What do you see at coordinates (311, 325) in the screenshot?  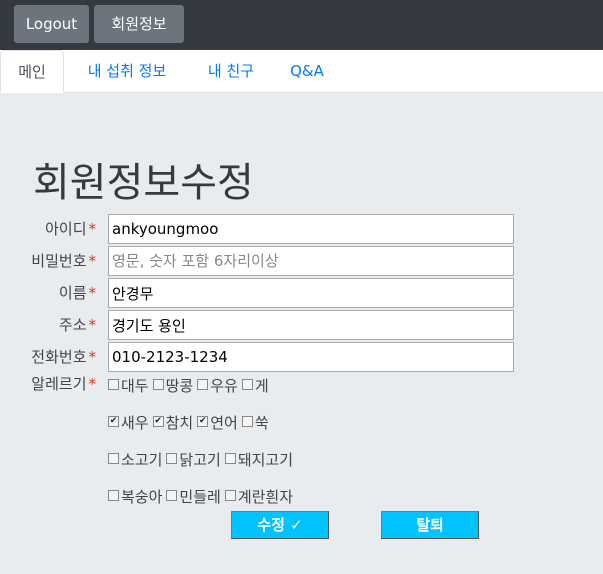 I see `address-field` at bounding box center [311, 325].